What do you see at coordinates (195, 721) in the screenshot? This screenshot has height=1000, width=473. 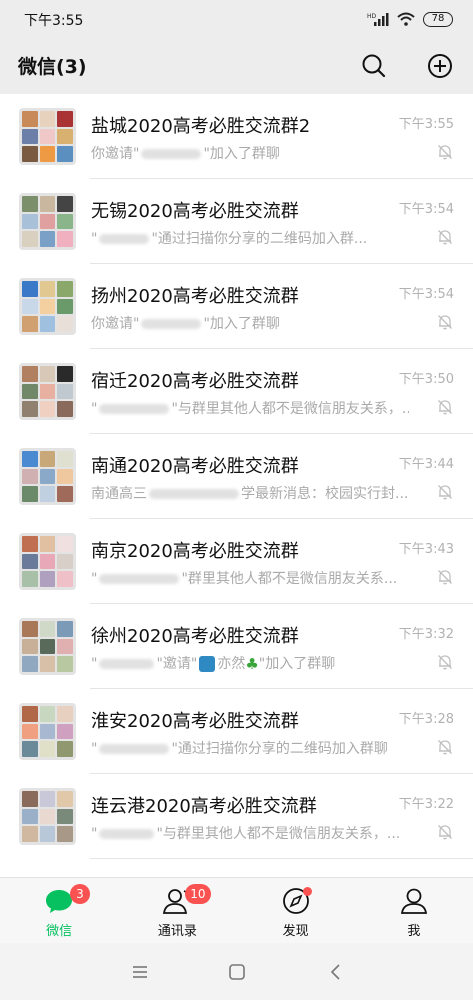 I see `chat-name: 淮安2020高考必胜交流群` at bounding box center [195, 721].